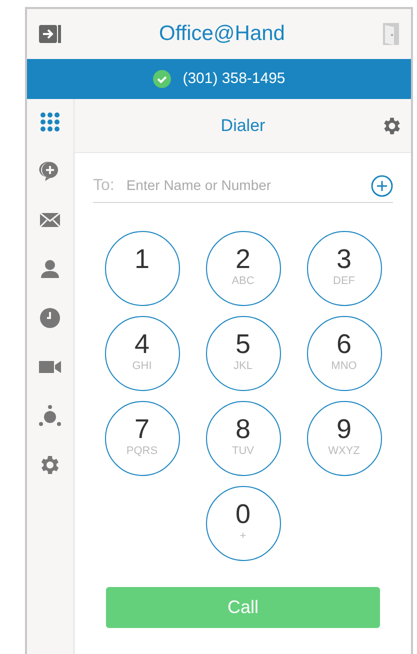 Image resolution: width=417 pixels, height=654 pixels. Describe the element at coordinates (243, 353) in the screenshot. I see `dial-key: 5 JKL` at that location.